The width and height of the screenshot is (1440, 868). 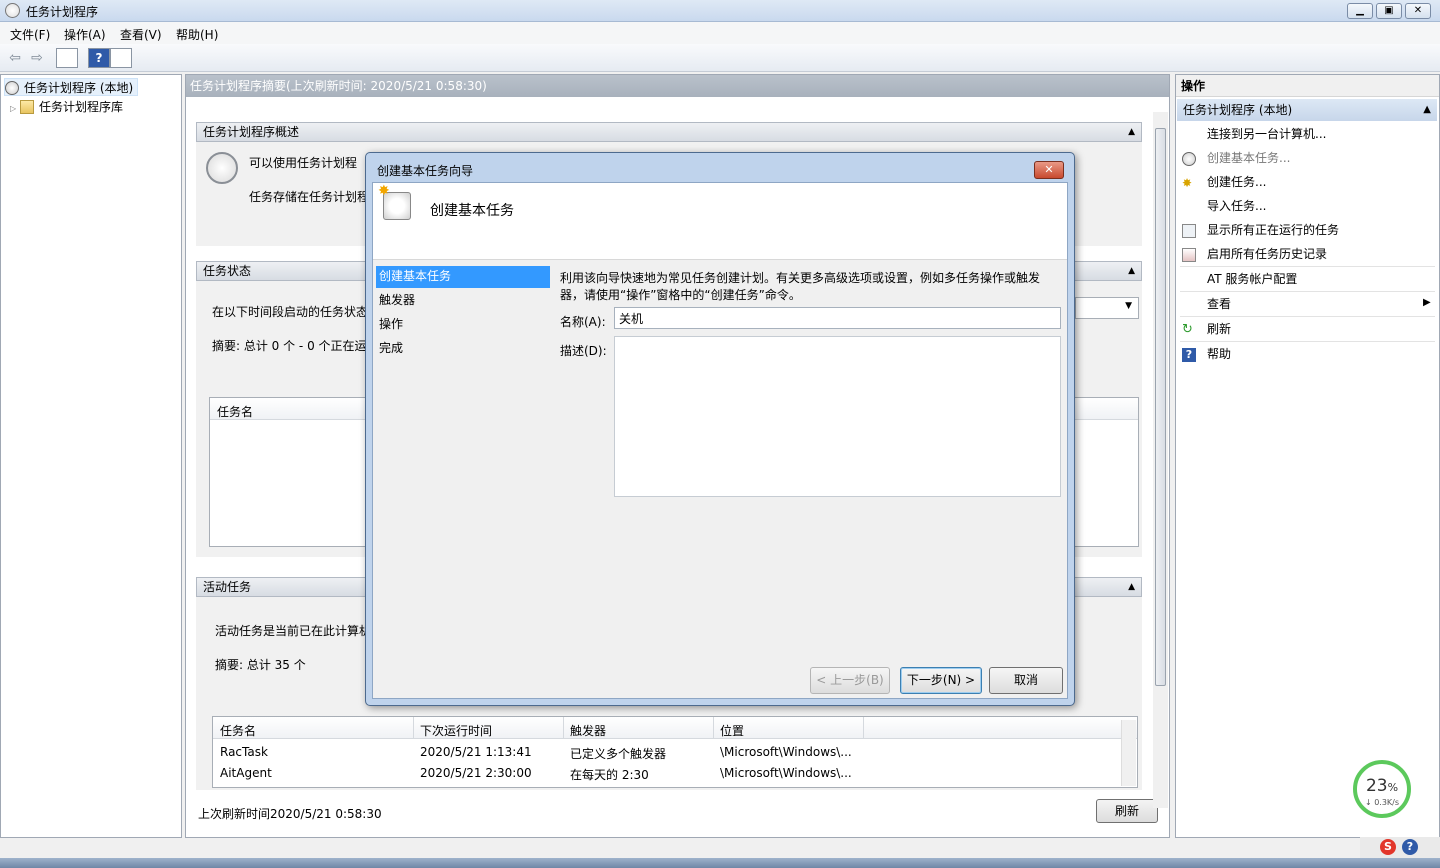 What do you see at coordinates (476, 773) in the screenshot?
I see `table-cell: 2020/5/21 2:30:00` at bounding box center [476, 773].